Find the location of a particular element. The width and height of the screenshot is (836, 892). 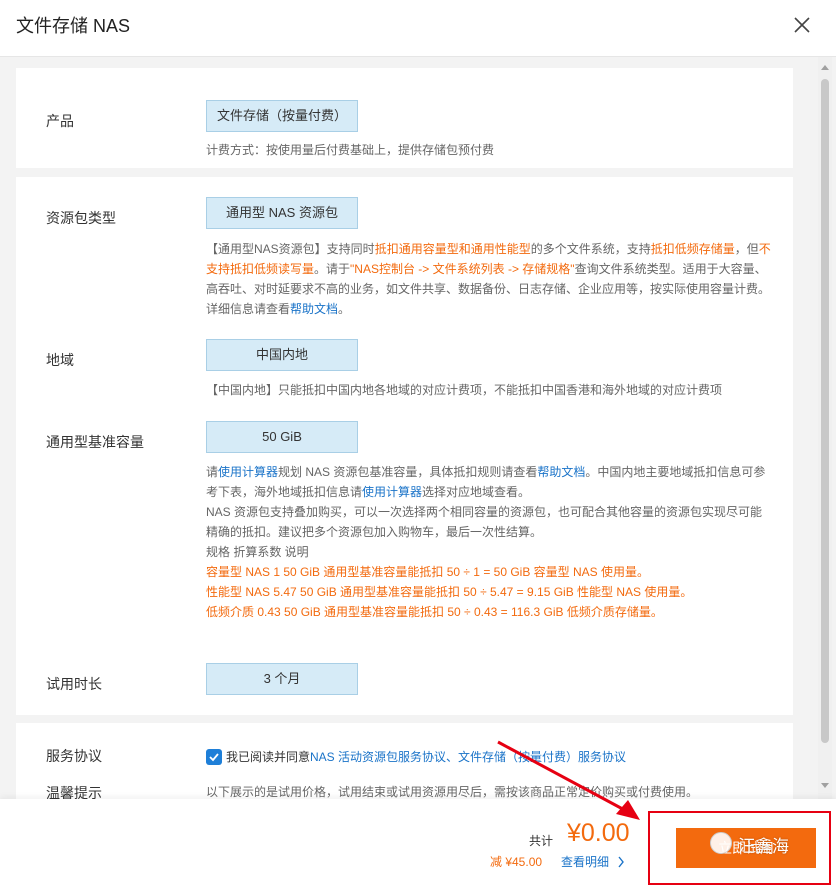

trial-label: 试用时长 is located at coordinates (74, 684).